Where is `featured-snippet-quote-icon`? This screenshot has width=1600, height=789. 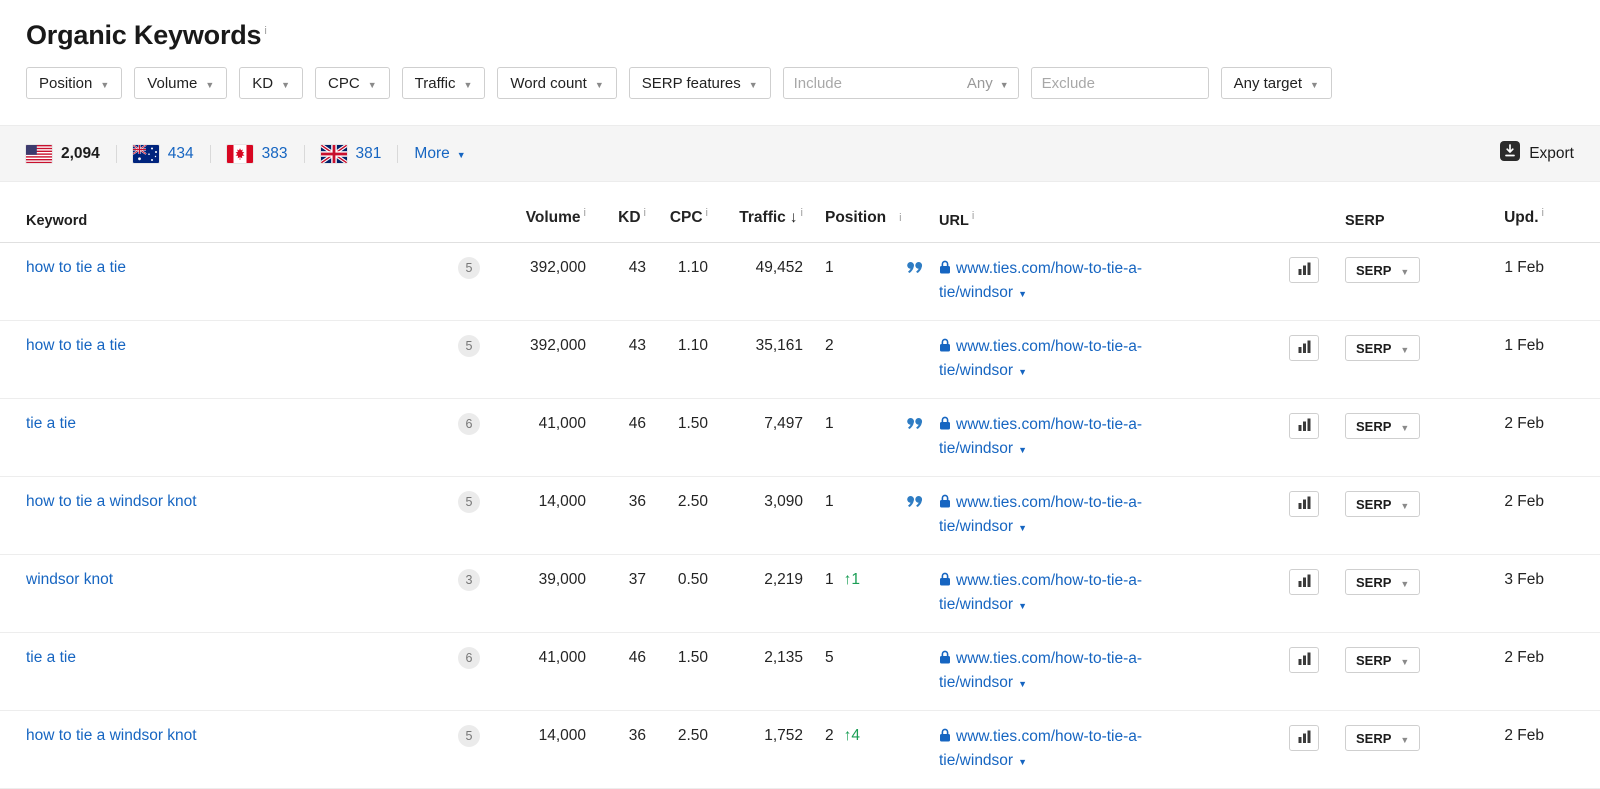
featured-snippet-quote-icon is located at coordinates (915, 503).